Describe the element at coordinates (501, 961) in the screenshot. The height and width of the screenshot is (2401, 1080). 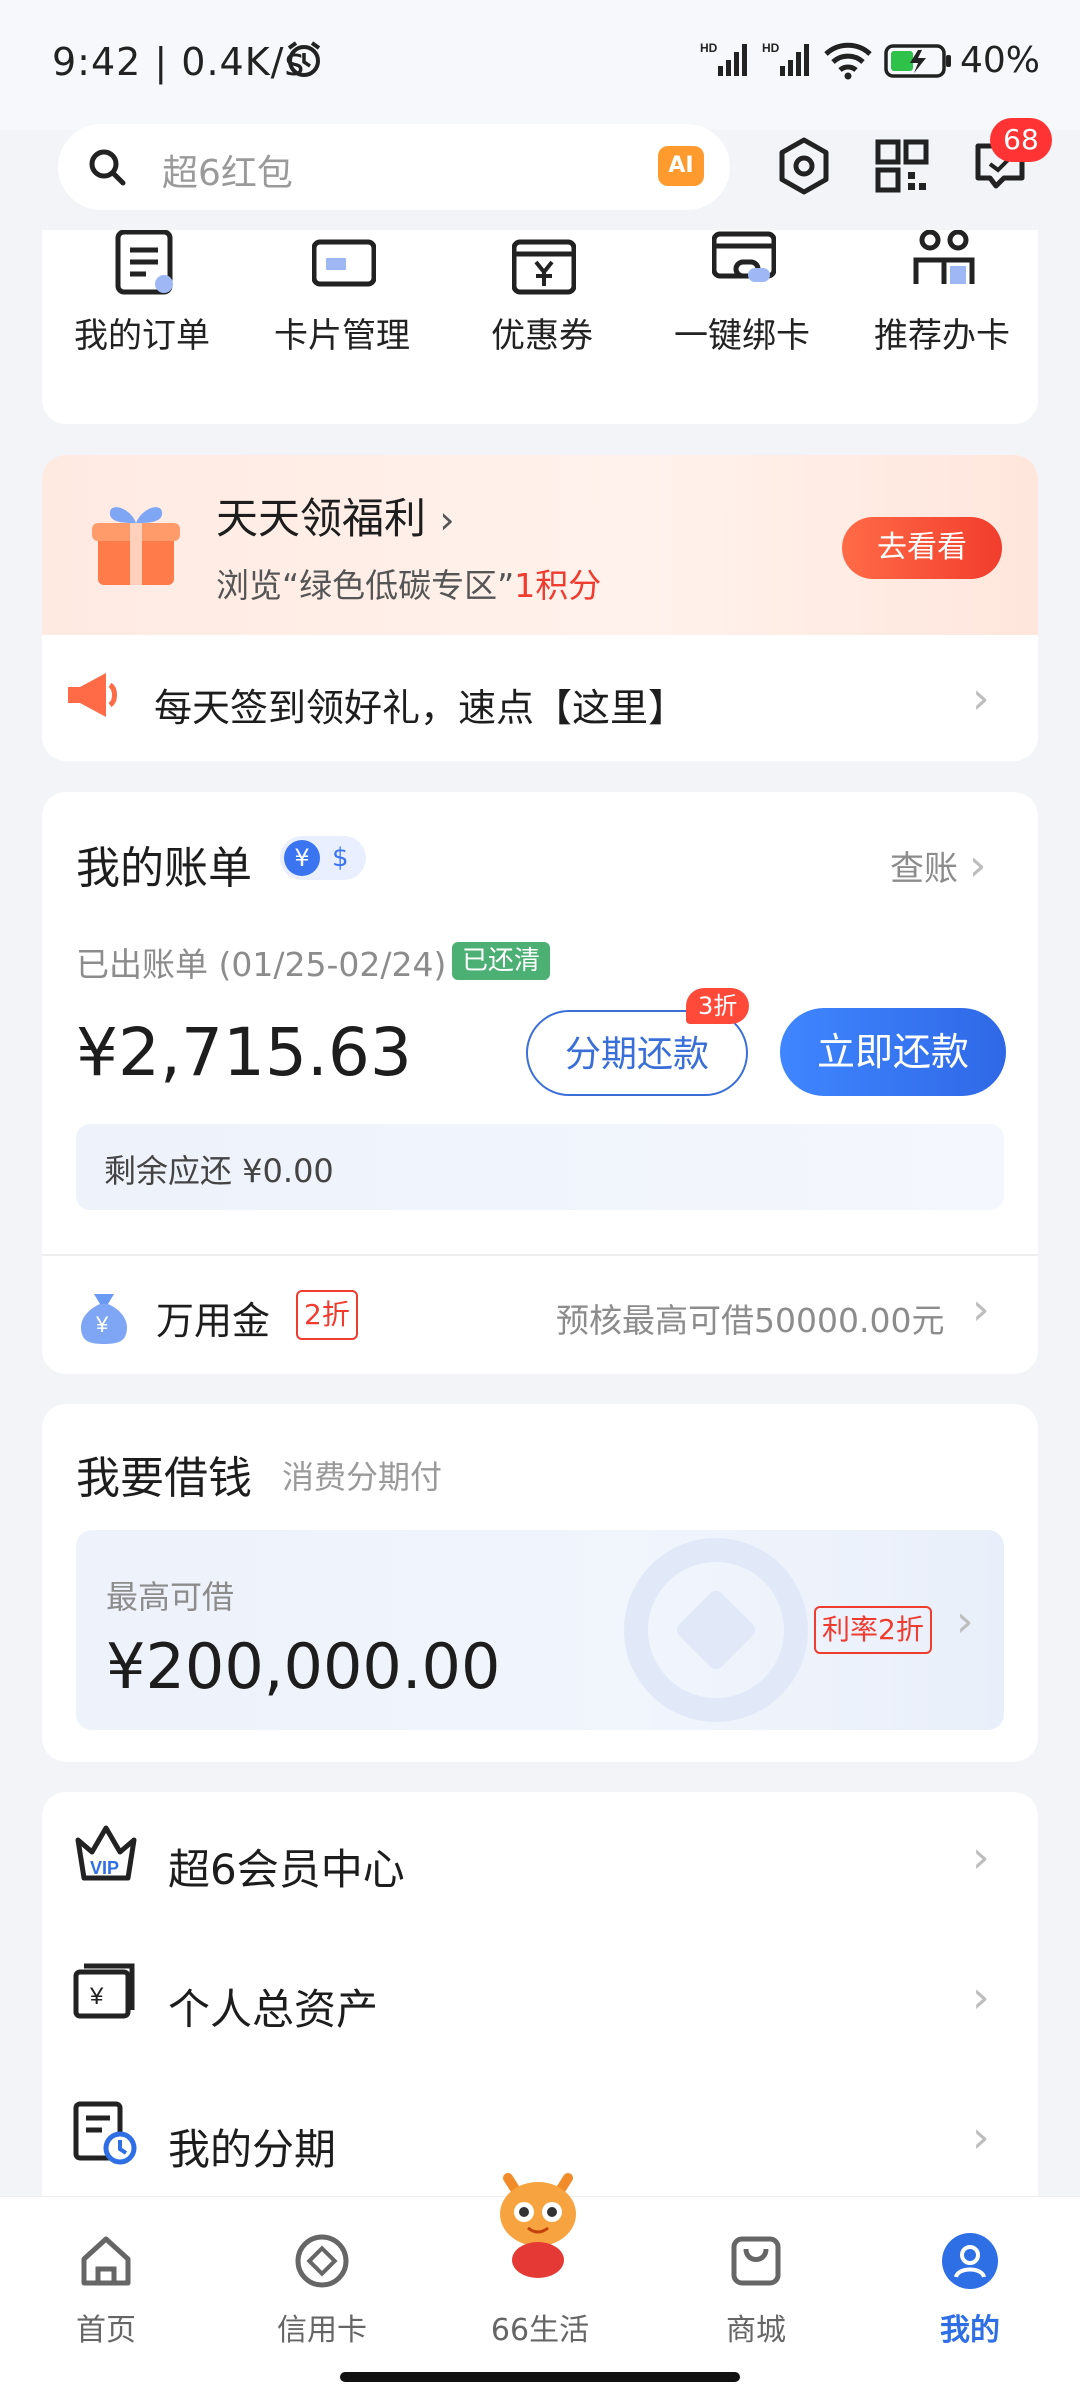
I see `paid-status-badge: 已还清` at that location.